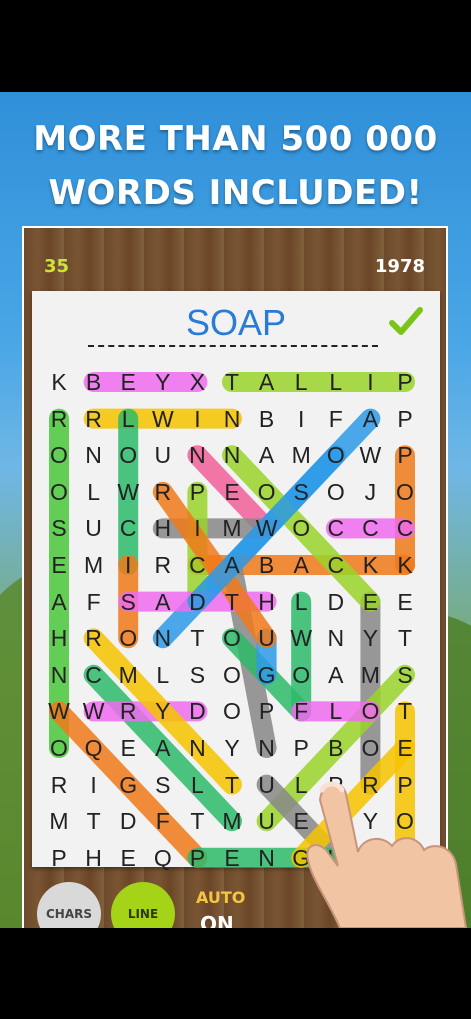 Image resolution: width=471 pixels, height=1019 pixels. Describe the element at coordinates (197, 382) in the screenshot. I see `grid-cell: X` at that location.